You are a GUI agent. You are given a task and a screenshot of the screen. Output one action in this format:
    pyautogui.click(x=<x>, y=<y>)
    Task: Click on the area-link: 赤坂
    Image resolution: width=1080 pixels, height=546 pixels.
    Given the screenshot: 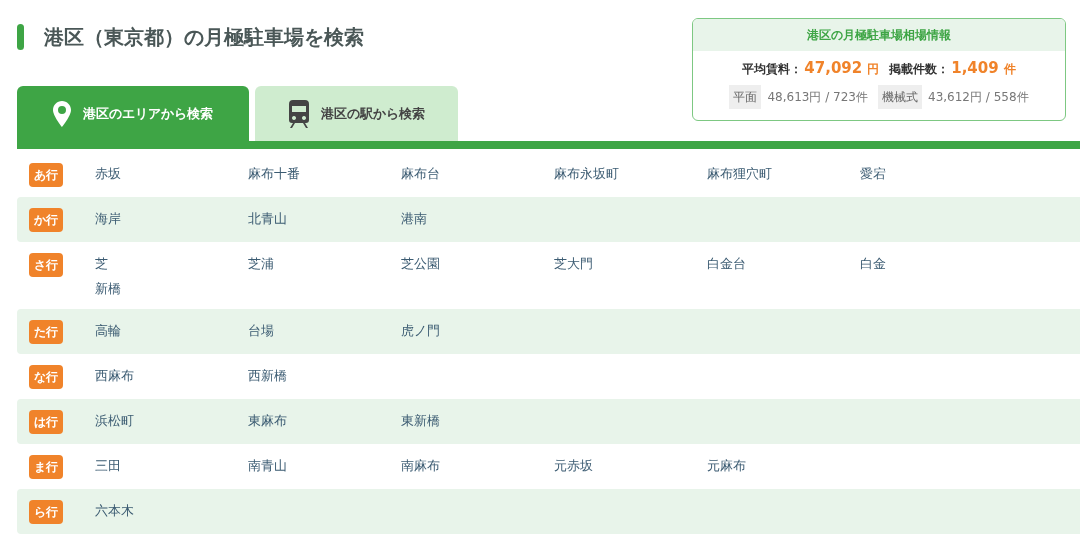 What is the action you would take?
    pyautogui.click(x=171, y=174)
    